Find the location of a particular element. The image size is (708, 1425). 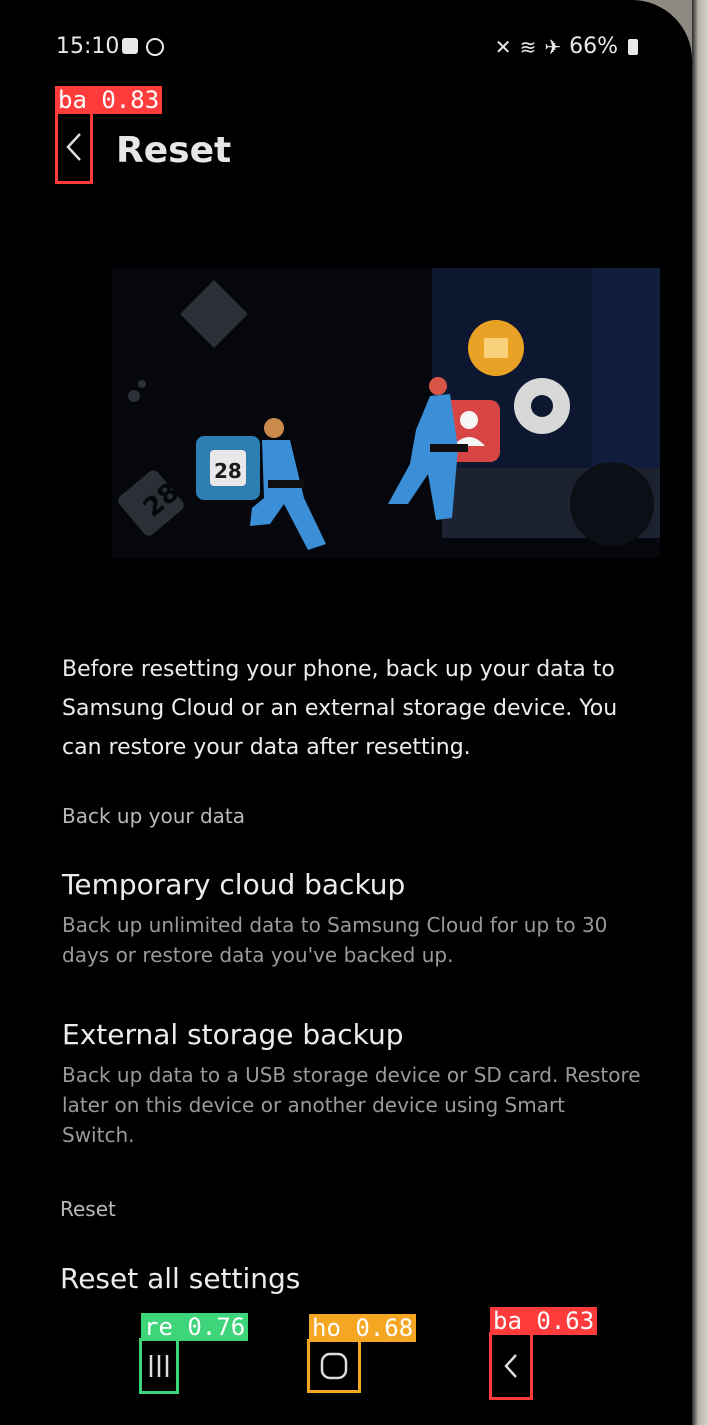

chevron-left-icon is located at coordinates (73, 147).